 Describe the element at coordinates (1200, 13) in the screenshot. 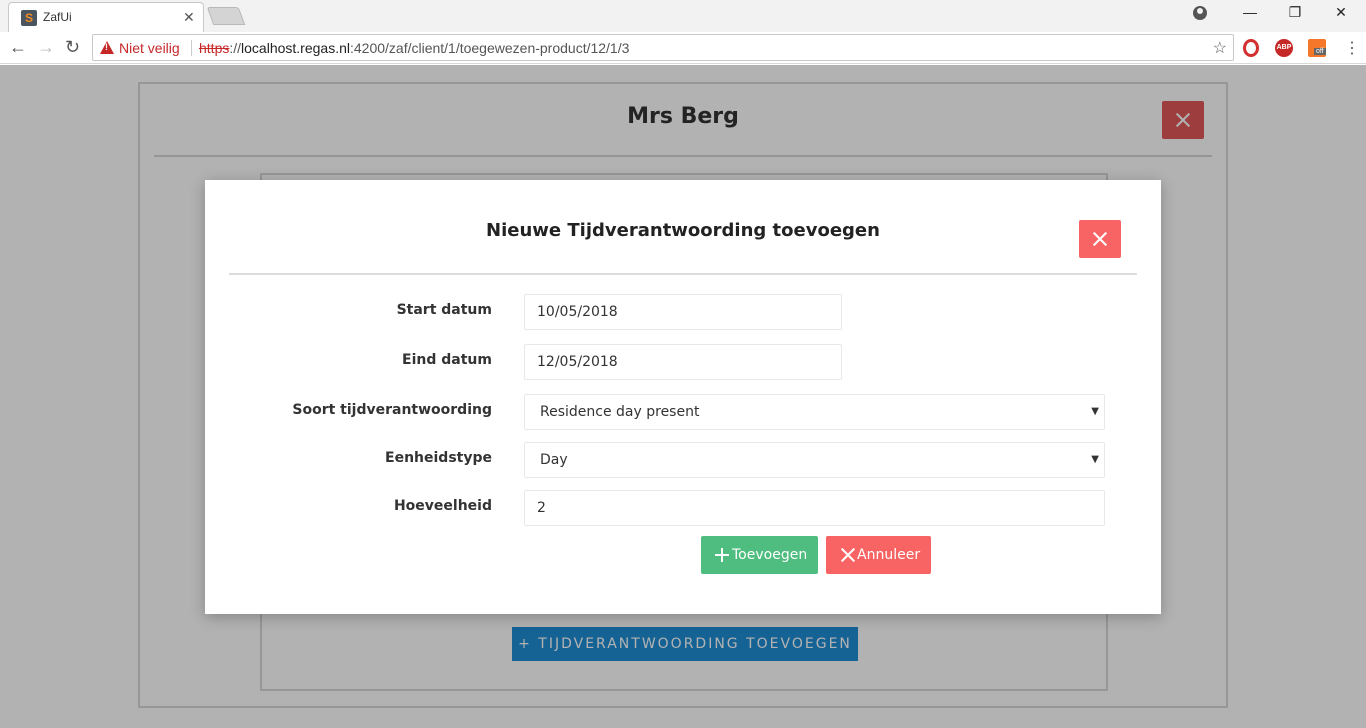

I see `profile-icon` at that location.